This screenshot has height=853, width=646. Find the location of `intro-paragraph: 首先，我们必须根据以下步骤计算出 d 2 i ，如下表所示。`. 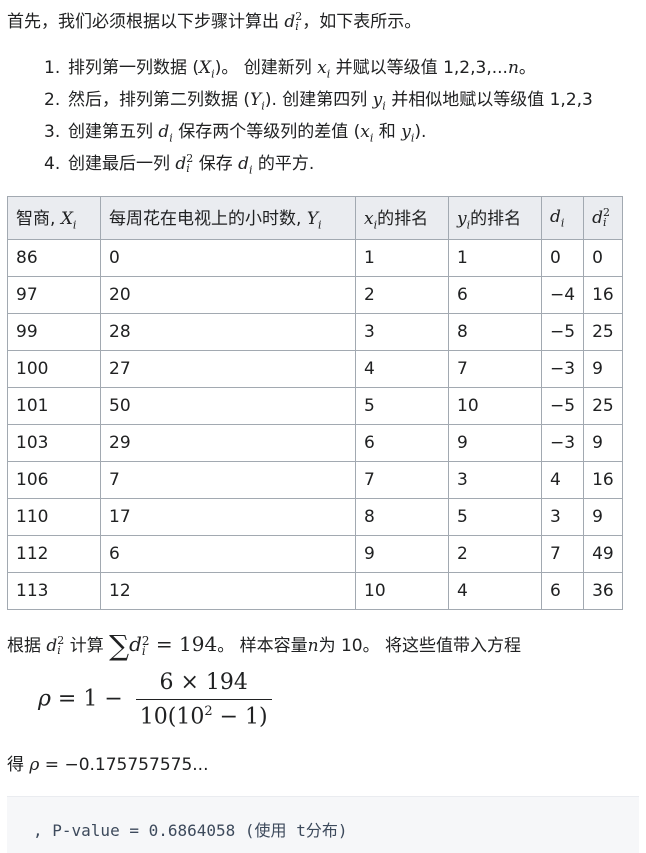

intro-paragraph: 首先，我们必须根据以下步骤计算出 d 2 i ，如下表所示。 is located at coordinates (214, 22).